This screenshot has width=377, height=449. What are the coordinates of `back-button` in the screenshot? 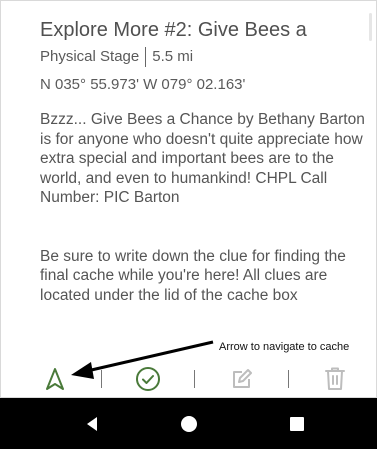 It's located at (92, 424).